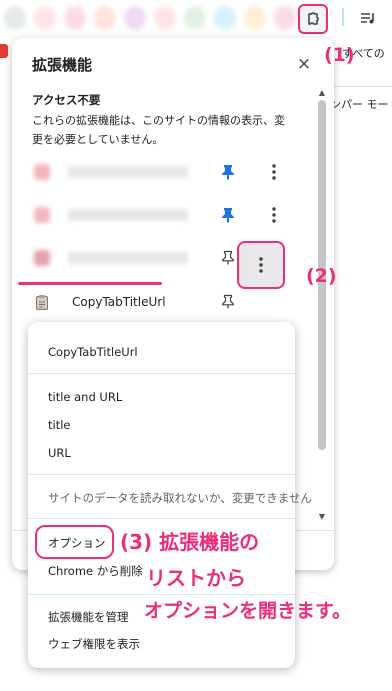  I want to click on extension-underline-highlight, so click(90, 283).